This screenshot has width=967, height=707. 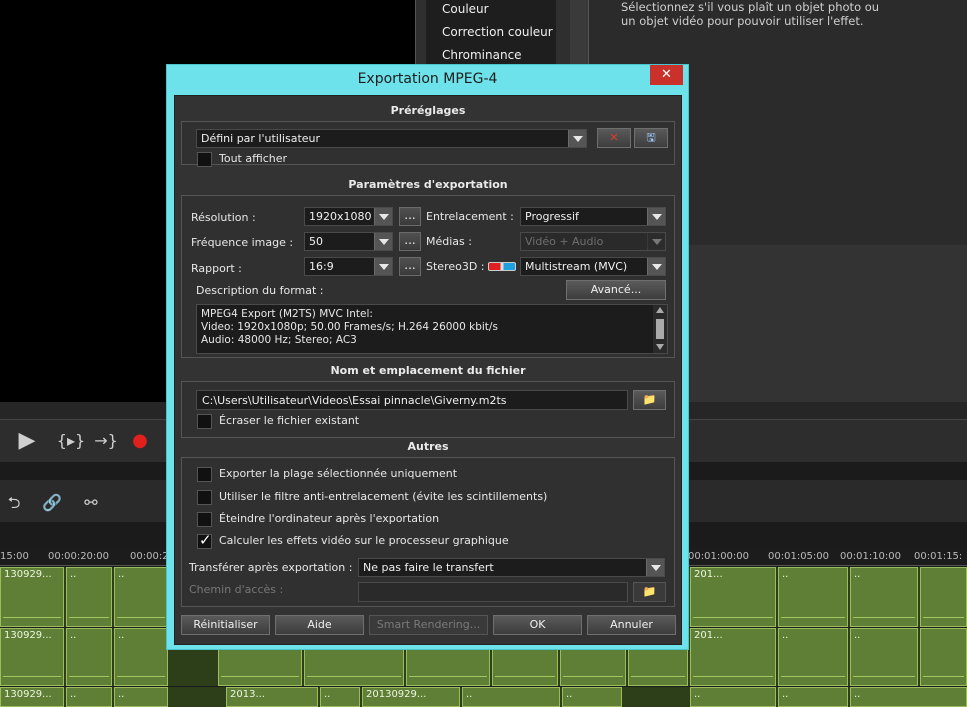 What do you see at coordinates (649, 400) in the screenshot?
I see `browse-folder-button: 📁` at bounding box center [649, 400].